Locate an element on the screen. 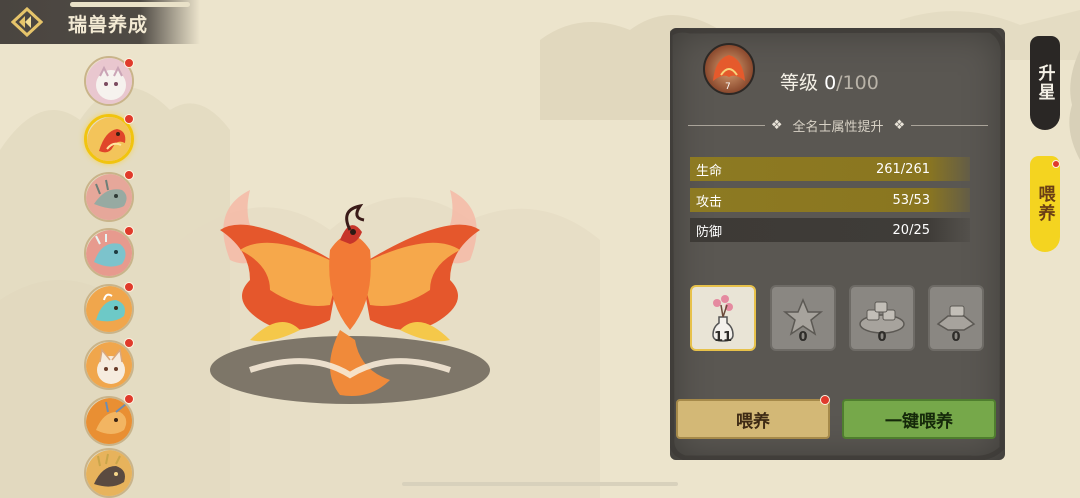 The width and height of the screenshot is (1080, 498). stat-value: 20/25 is located at coordinates (911, 230).